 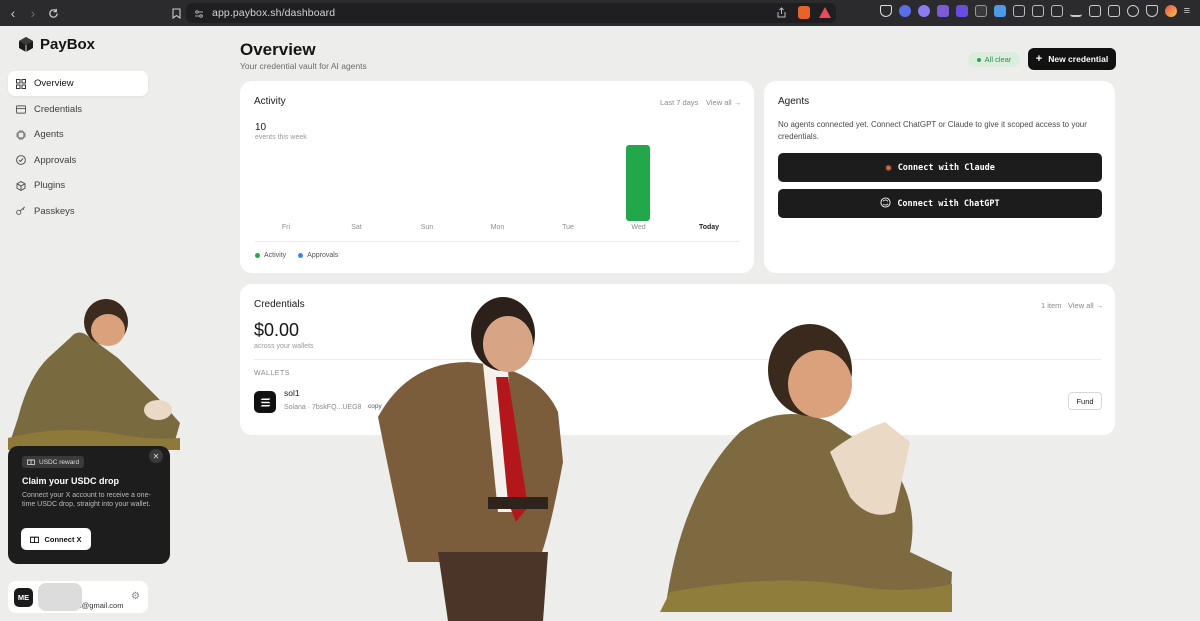 I want to click on brand-logo: PayBox, so click(x=56, y=44).